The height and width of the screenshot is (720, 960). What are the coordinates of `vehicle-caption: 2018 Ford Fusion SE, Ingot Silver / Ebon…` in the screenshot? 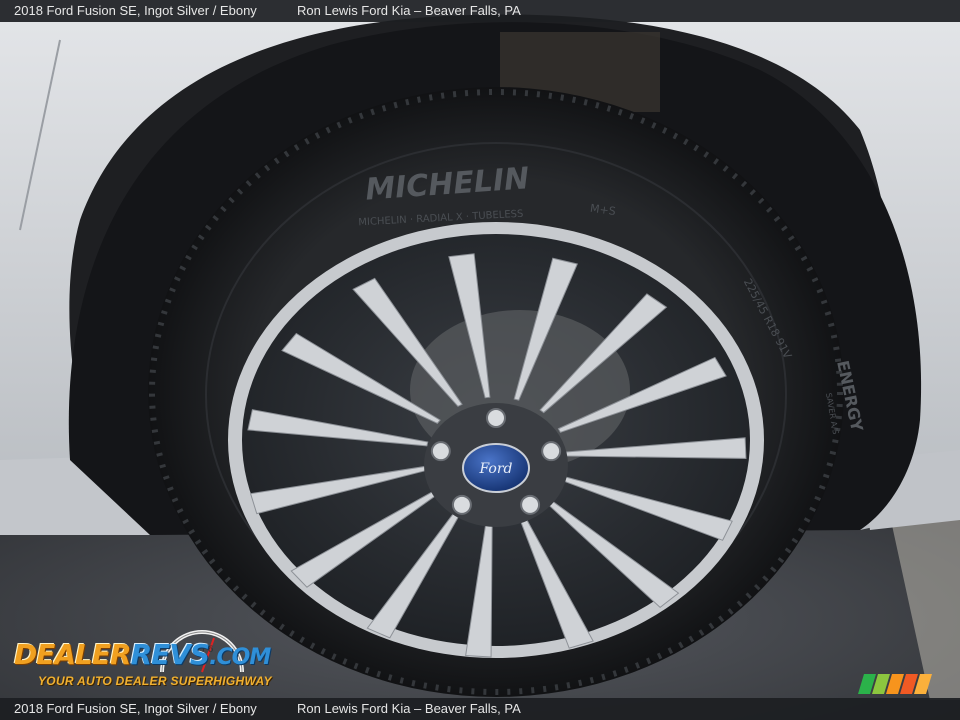 It's located at (135, 10).